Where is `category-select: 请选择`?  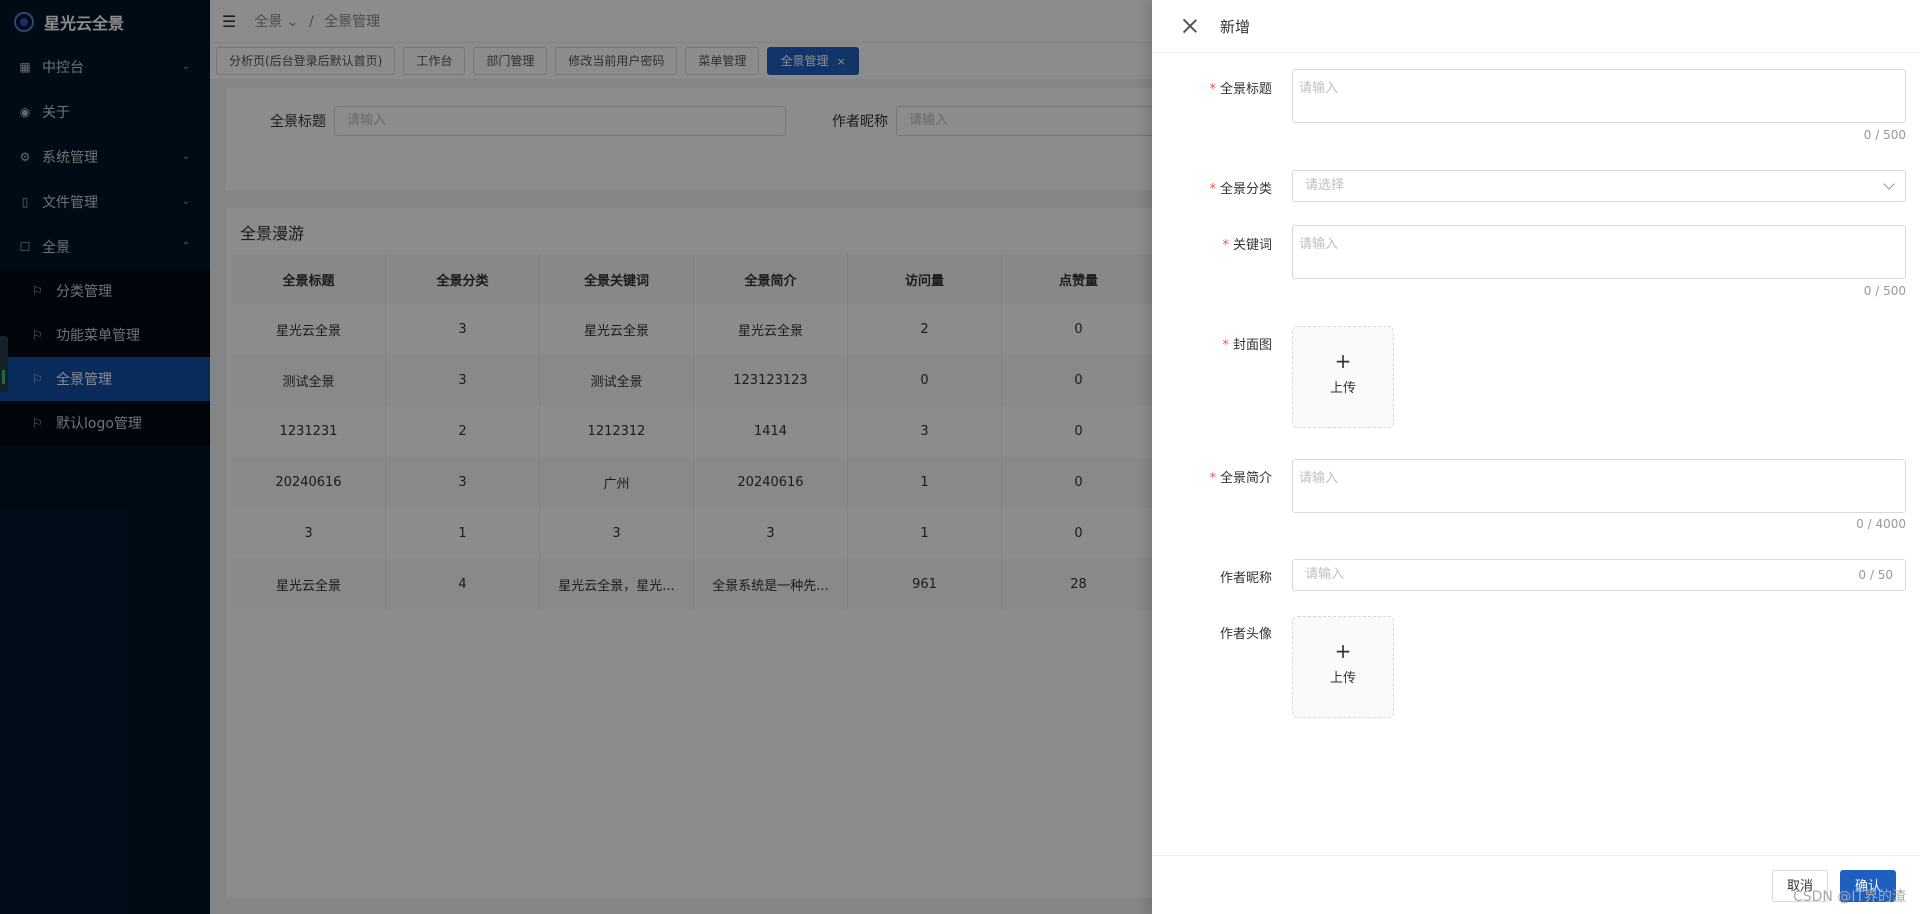
category-select: 请选择 is located at coordinates (1599, 186).